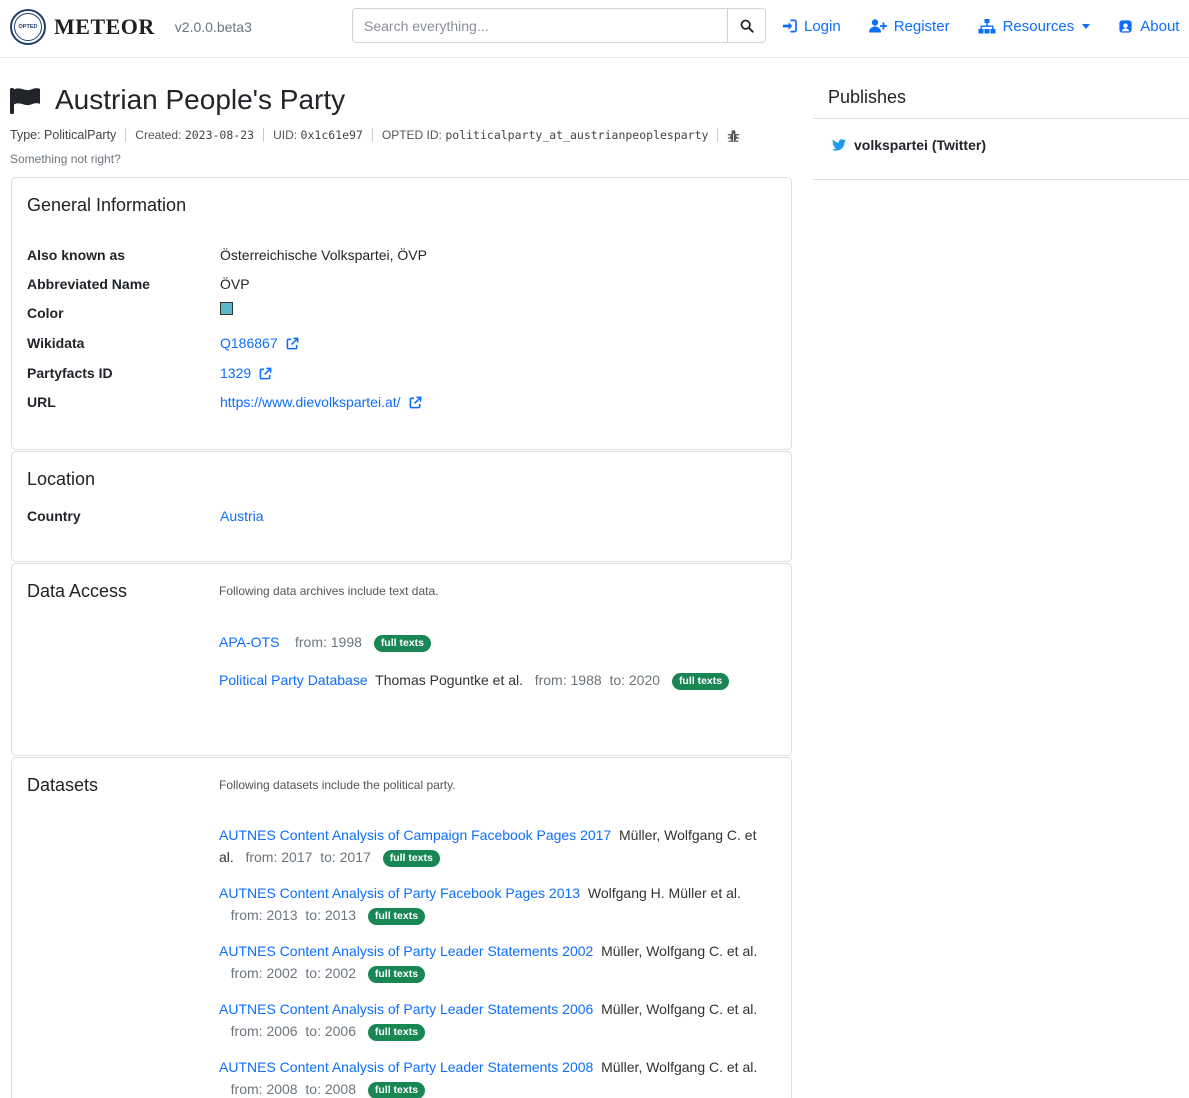  Describe the element at coordinates (264, 1031) in the screenshot. I see `from-year: from: 2006` at that location.